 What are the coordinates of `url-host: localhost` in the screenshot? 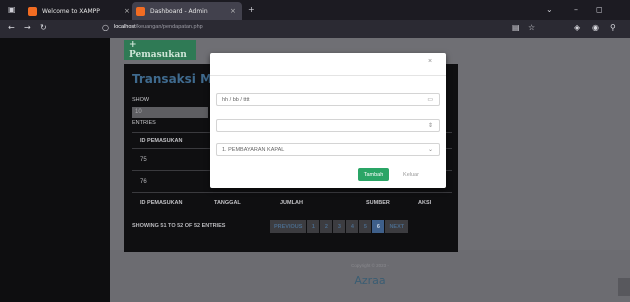 It's located at (125, 27).